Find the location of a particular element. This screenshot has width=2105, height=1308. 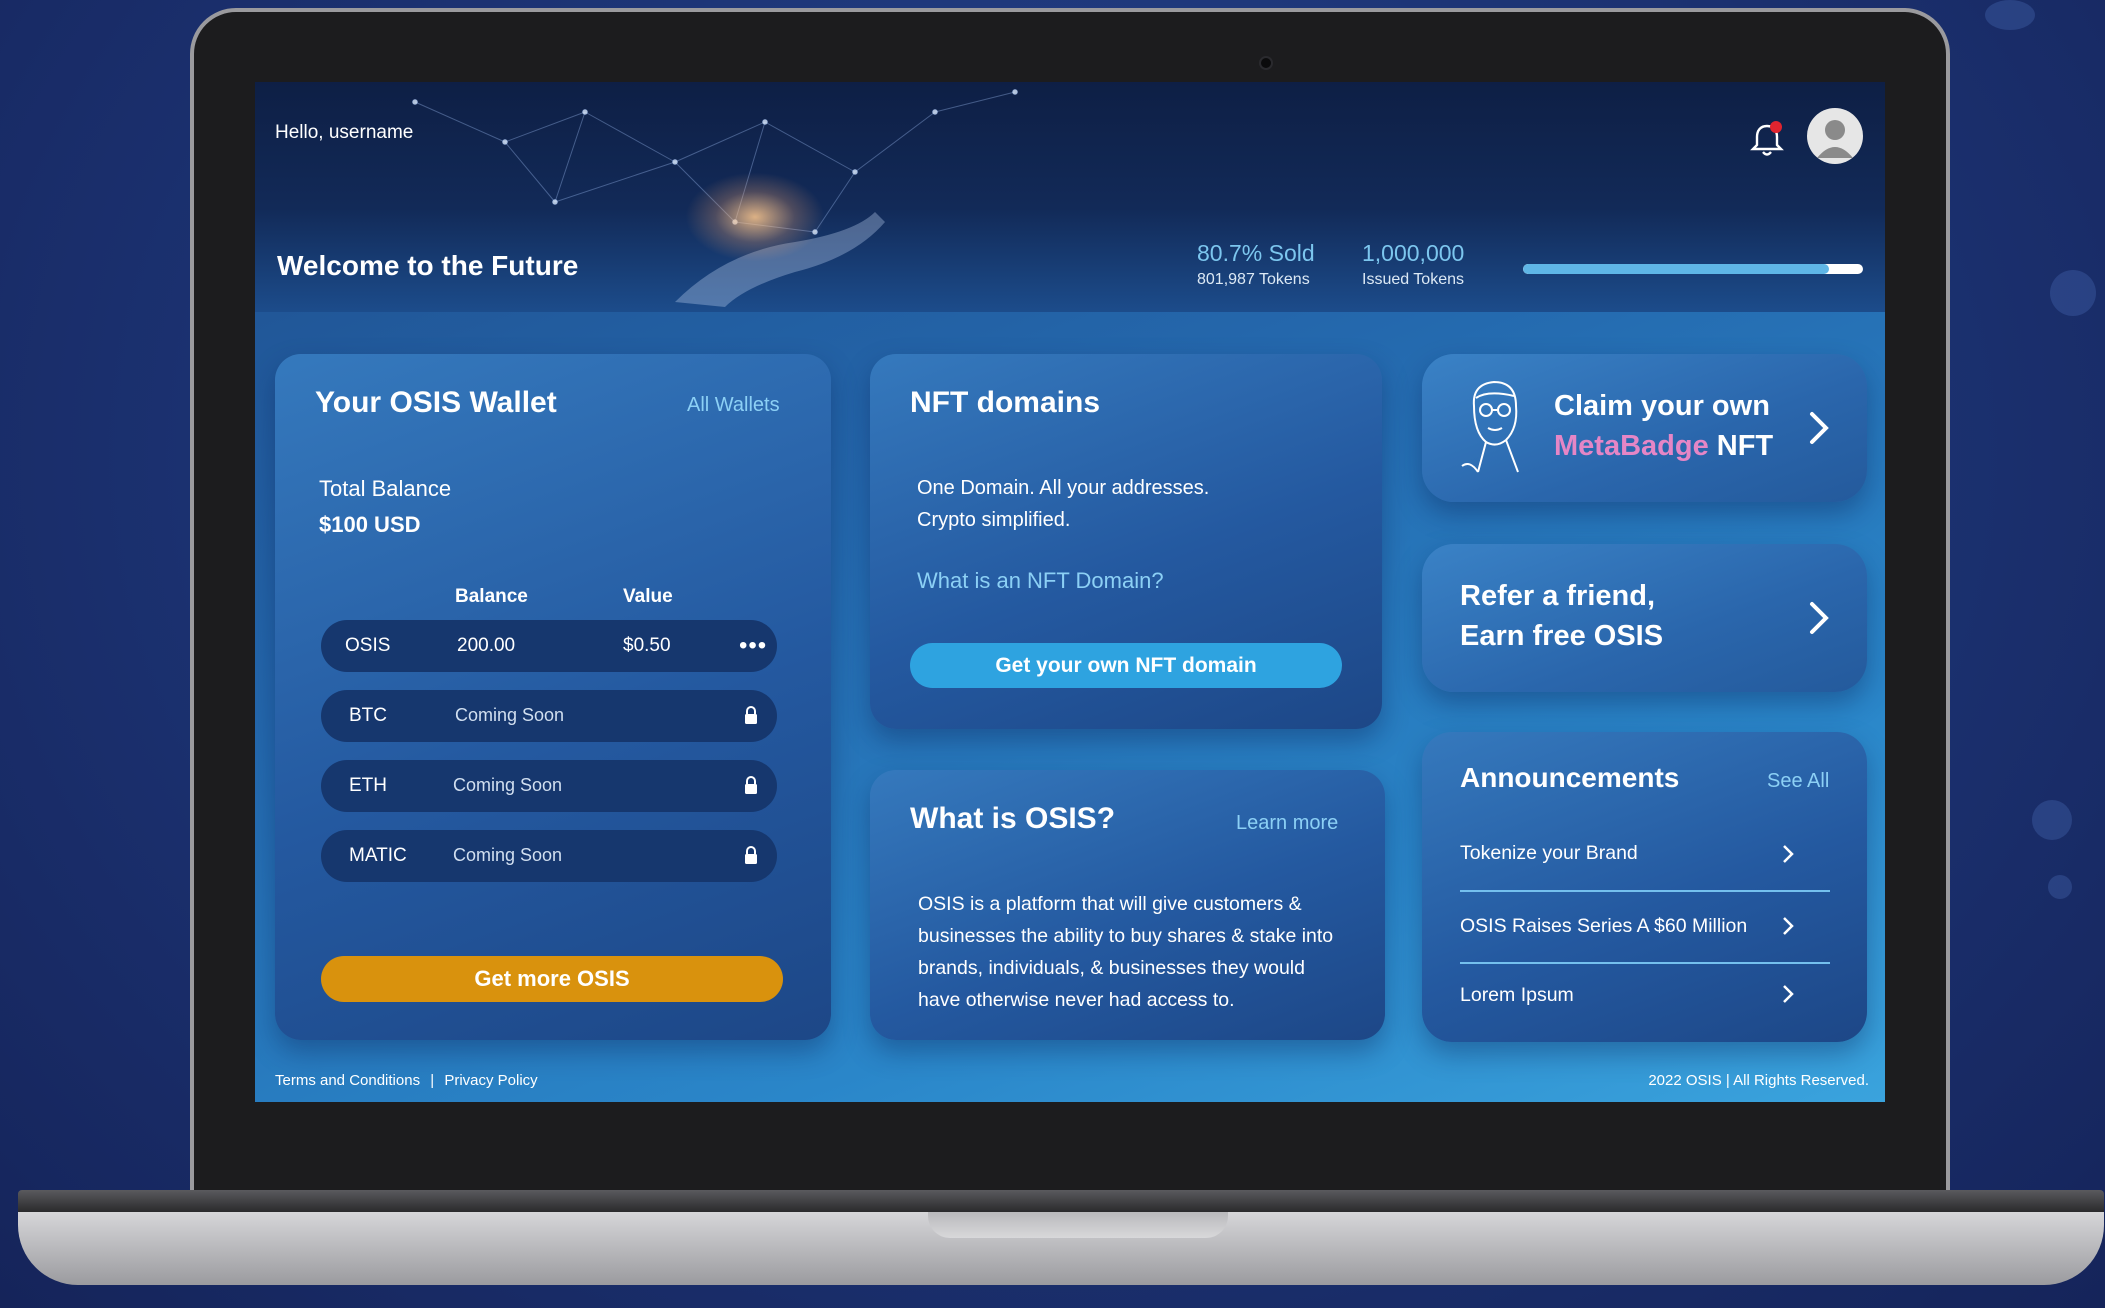

wallet-row-matic: MATIC Coming Soon is located at coordinates (549, 856).